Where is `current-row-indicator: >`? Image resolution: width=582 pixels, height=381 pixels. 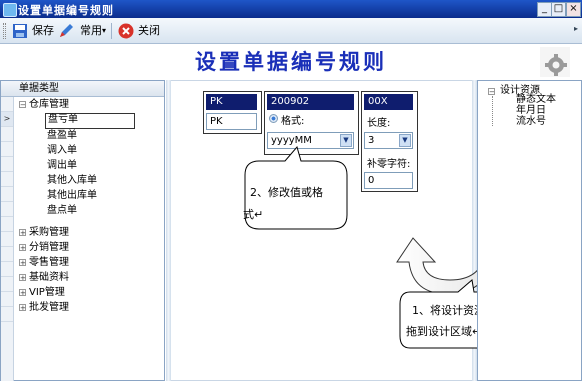
current-row-indicator: > is located at coordinates (7, 119).